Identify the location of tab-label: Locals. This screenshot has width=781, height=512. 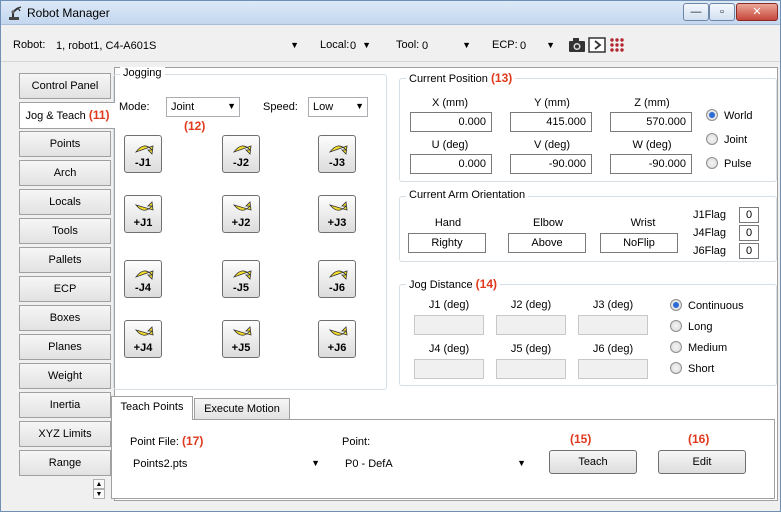
(65, 202).